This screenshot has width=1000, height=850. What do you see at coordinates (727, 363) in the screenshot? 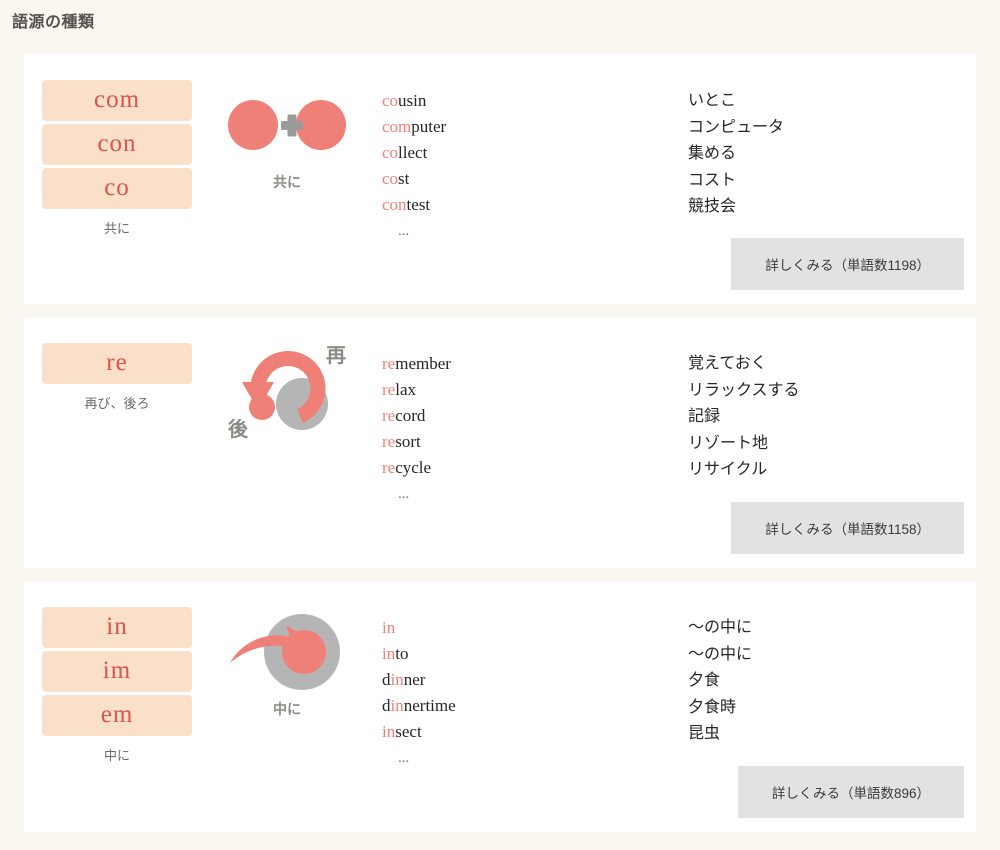
I see `meaning-entry: 覚えておく` at bounding box center [727, 363].